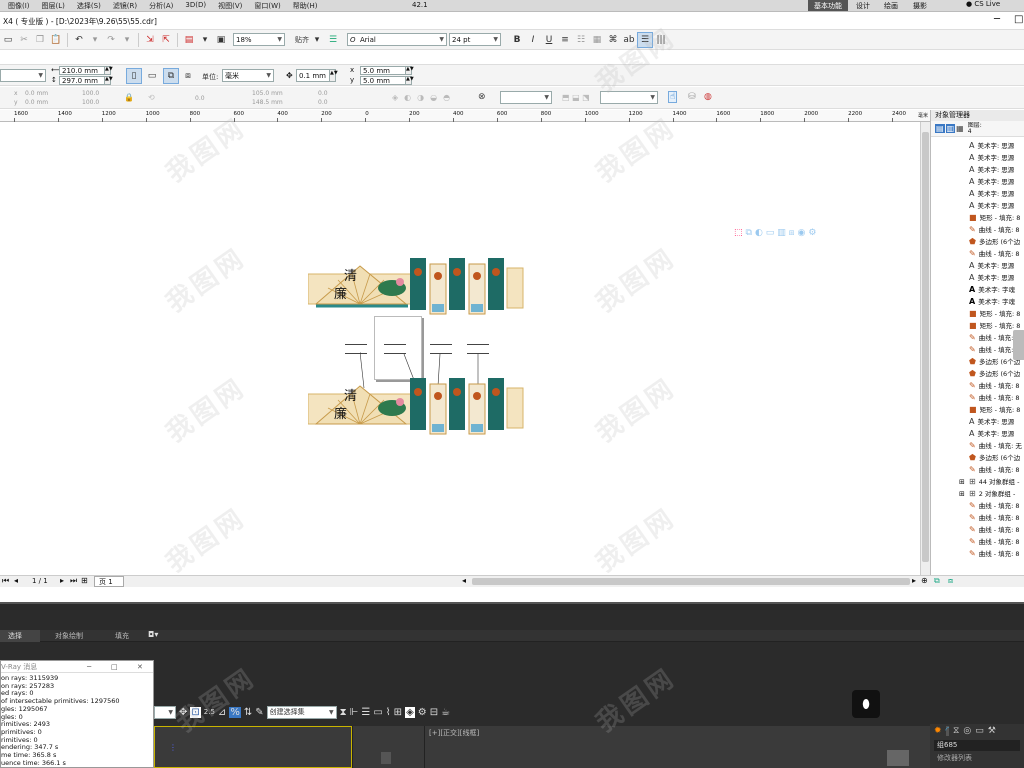 This screenshot has width=1024, height=768. I want to click on expand-icon: ⊞, so click(962, 494).